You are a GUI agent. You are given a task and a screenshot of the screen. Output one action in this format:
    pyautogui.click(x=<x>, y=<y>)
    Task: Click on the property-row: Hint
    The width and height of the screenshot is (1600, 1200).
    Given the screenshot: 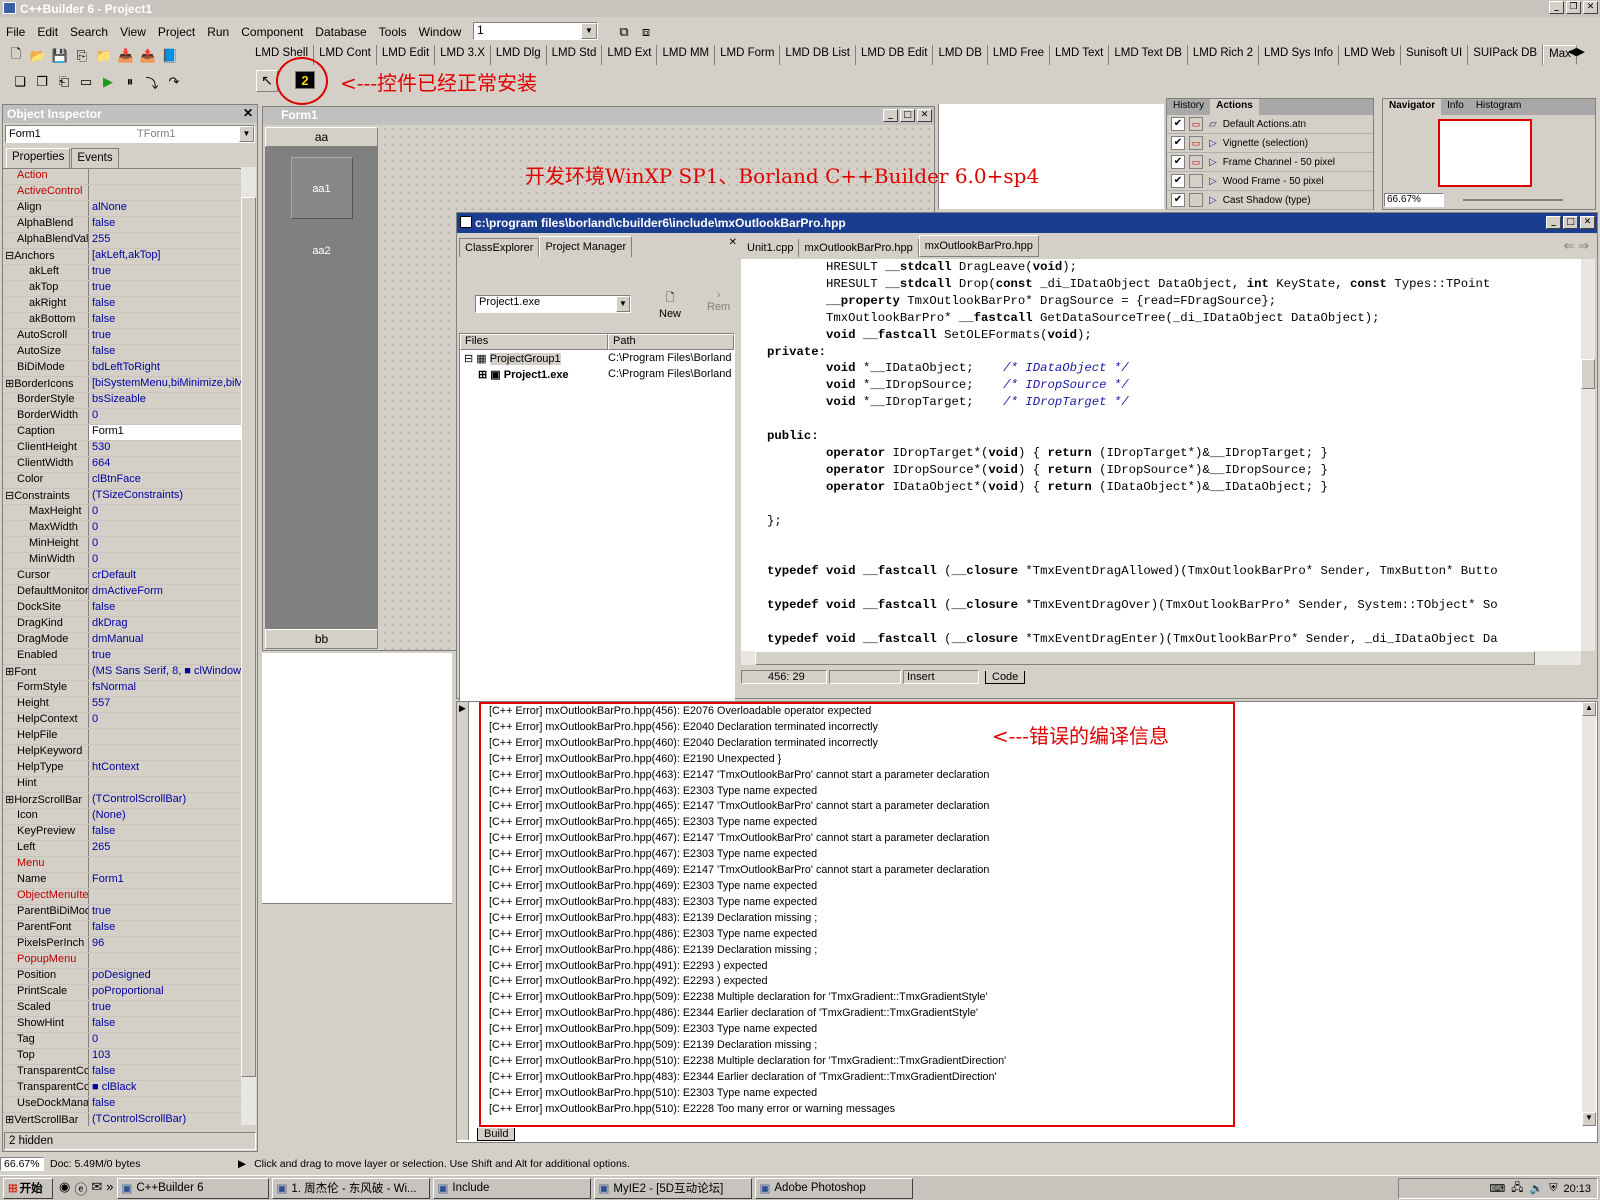 What is the action you would take?
    pyautogui.click(x=122, y=785)
    